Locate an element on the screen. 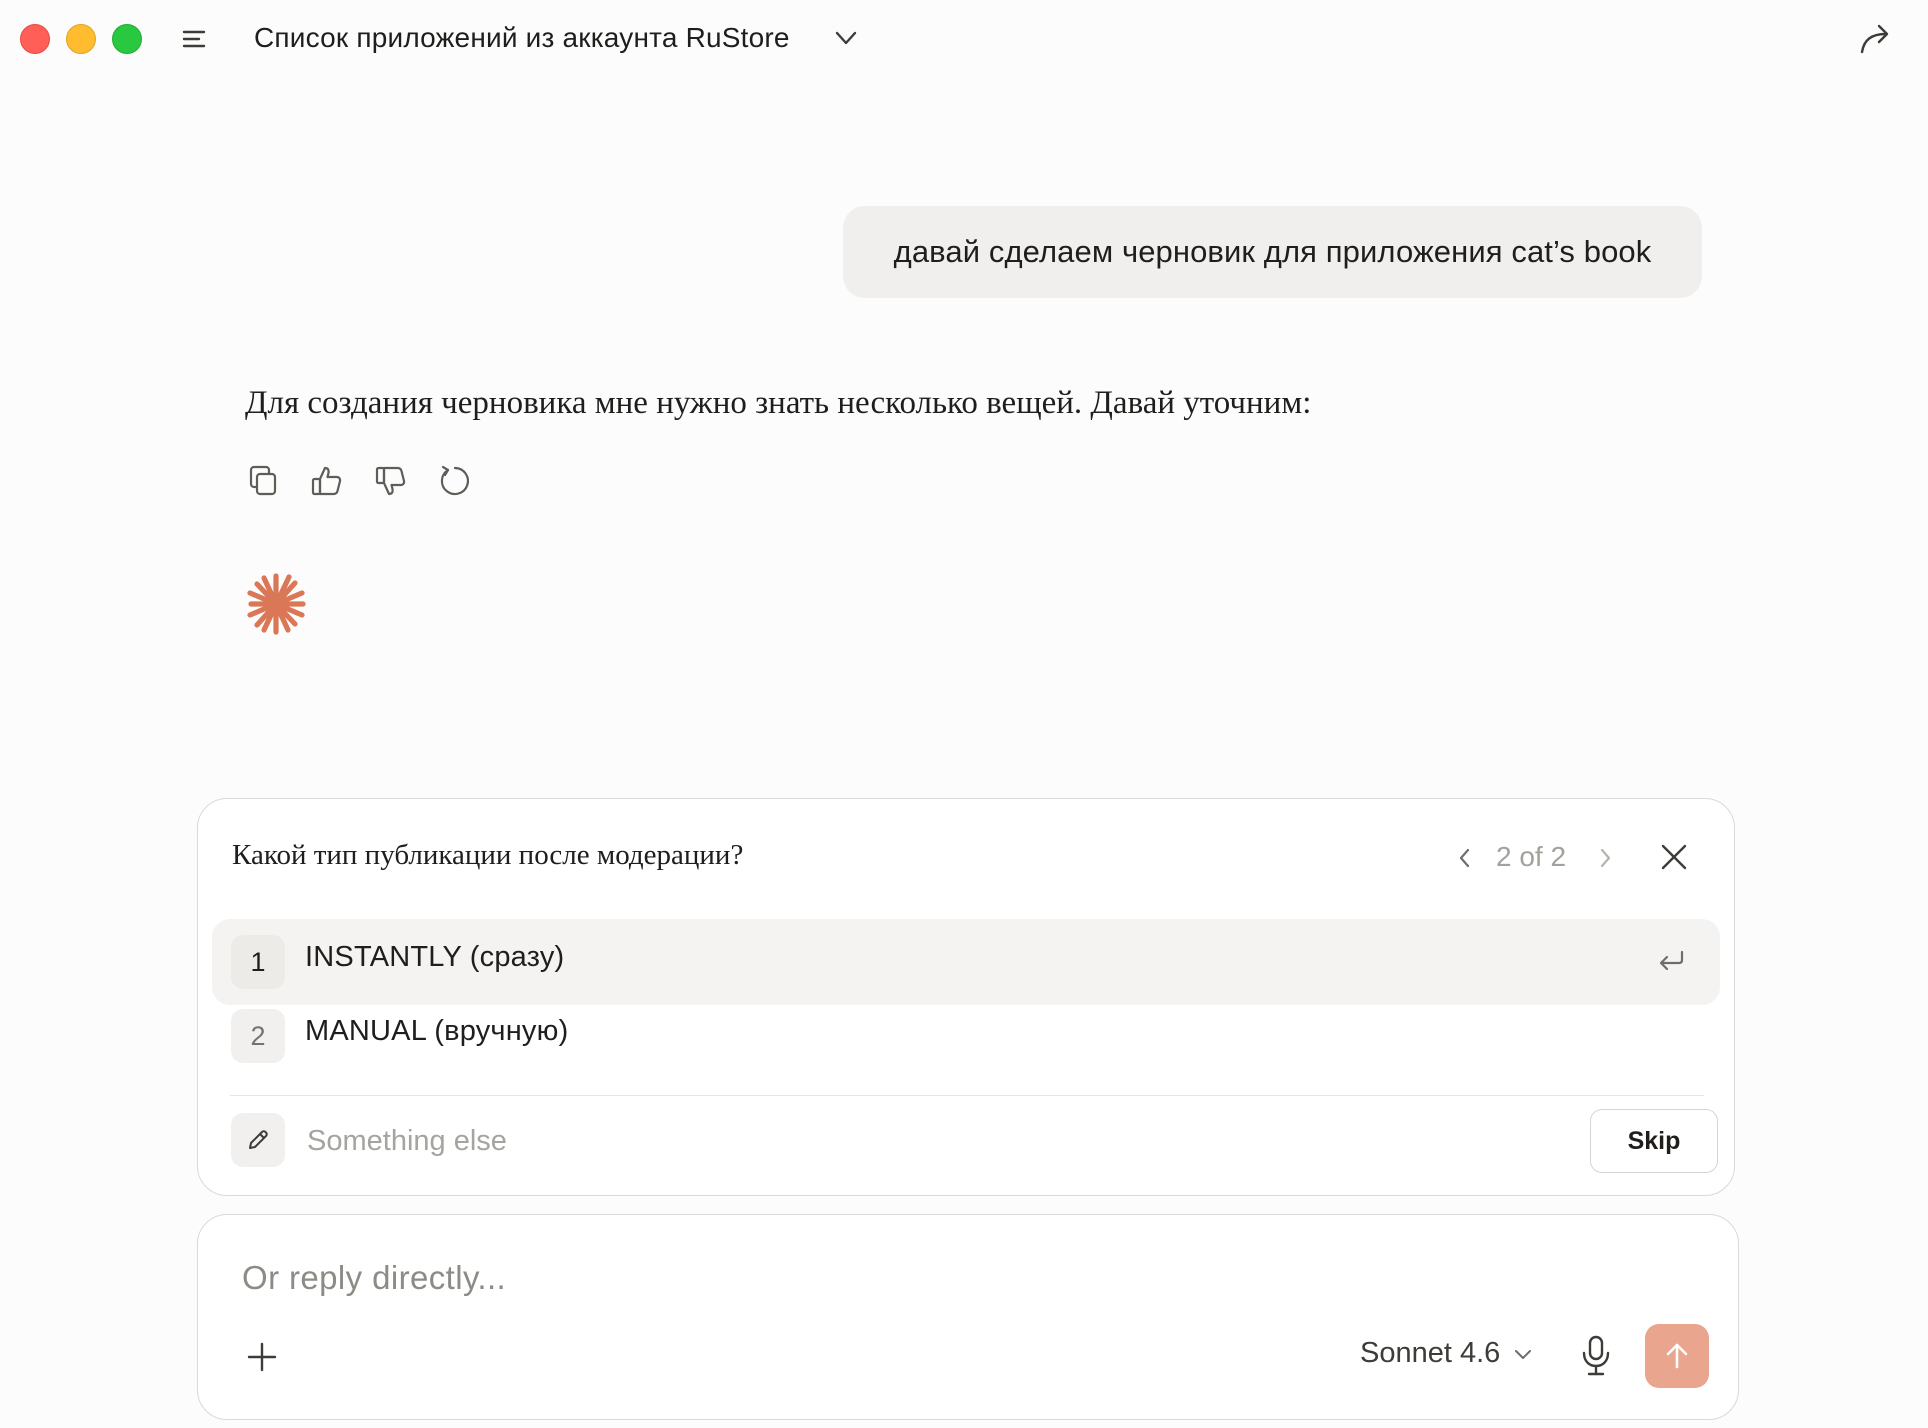  retry-icon is located at coordinates (455, 481).